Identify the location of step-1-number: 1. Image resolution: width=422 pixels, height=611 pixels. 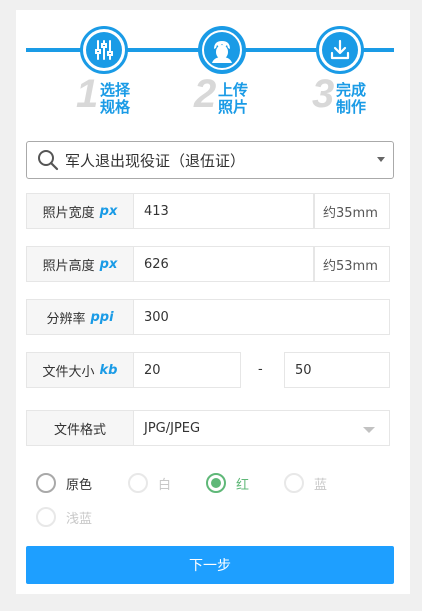
(87, 94).